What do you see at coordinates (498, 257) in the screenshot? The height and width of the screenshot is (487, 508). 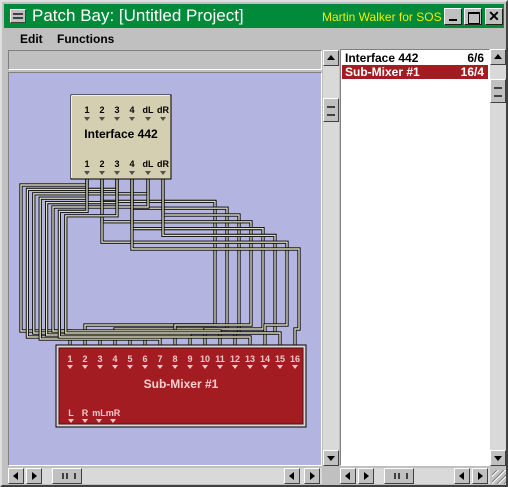 I see `list-vertical-scrollbar` at bounding box center [498, 257].